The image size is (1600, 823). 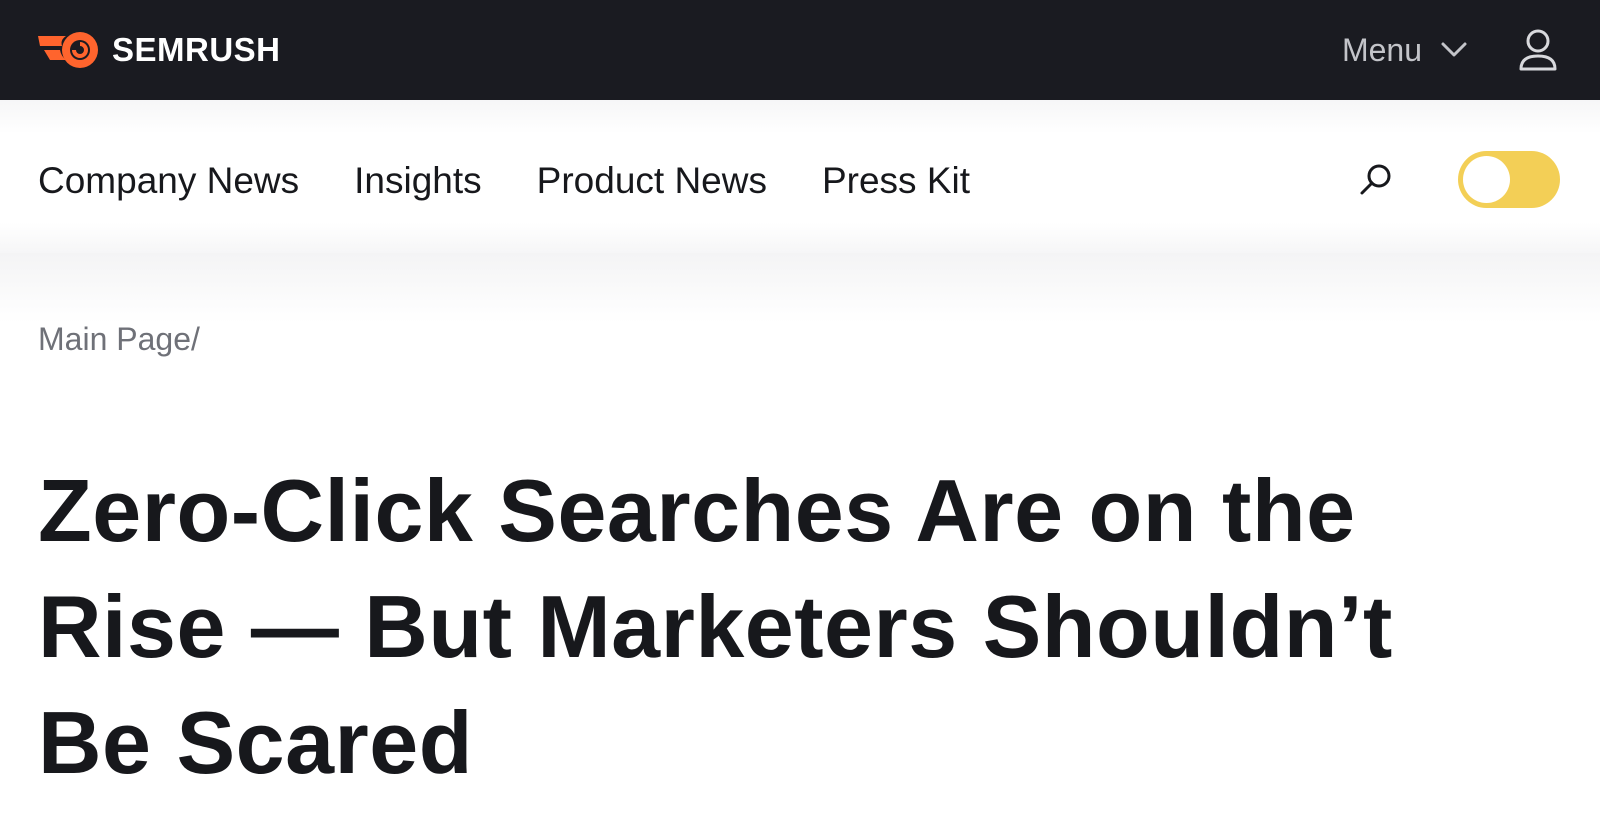 What do you see at coordinates (1381, 49) in the screenshot?
I see `menu-label: Menu` at bounding box center [1381, 49].